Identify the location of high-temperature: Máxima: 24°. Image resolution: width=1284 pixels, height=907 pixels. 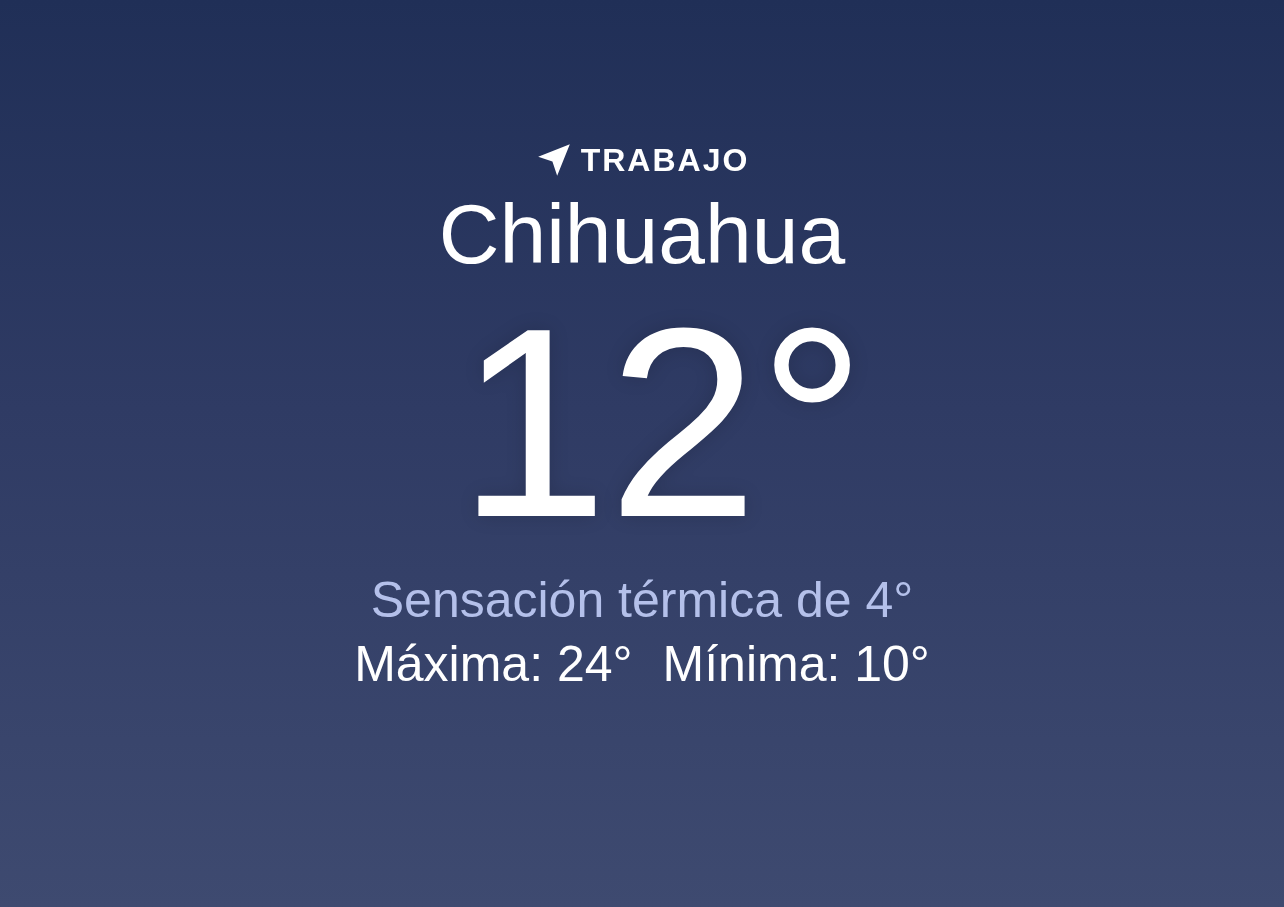
(493, 664).